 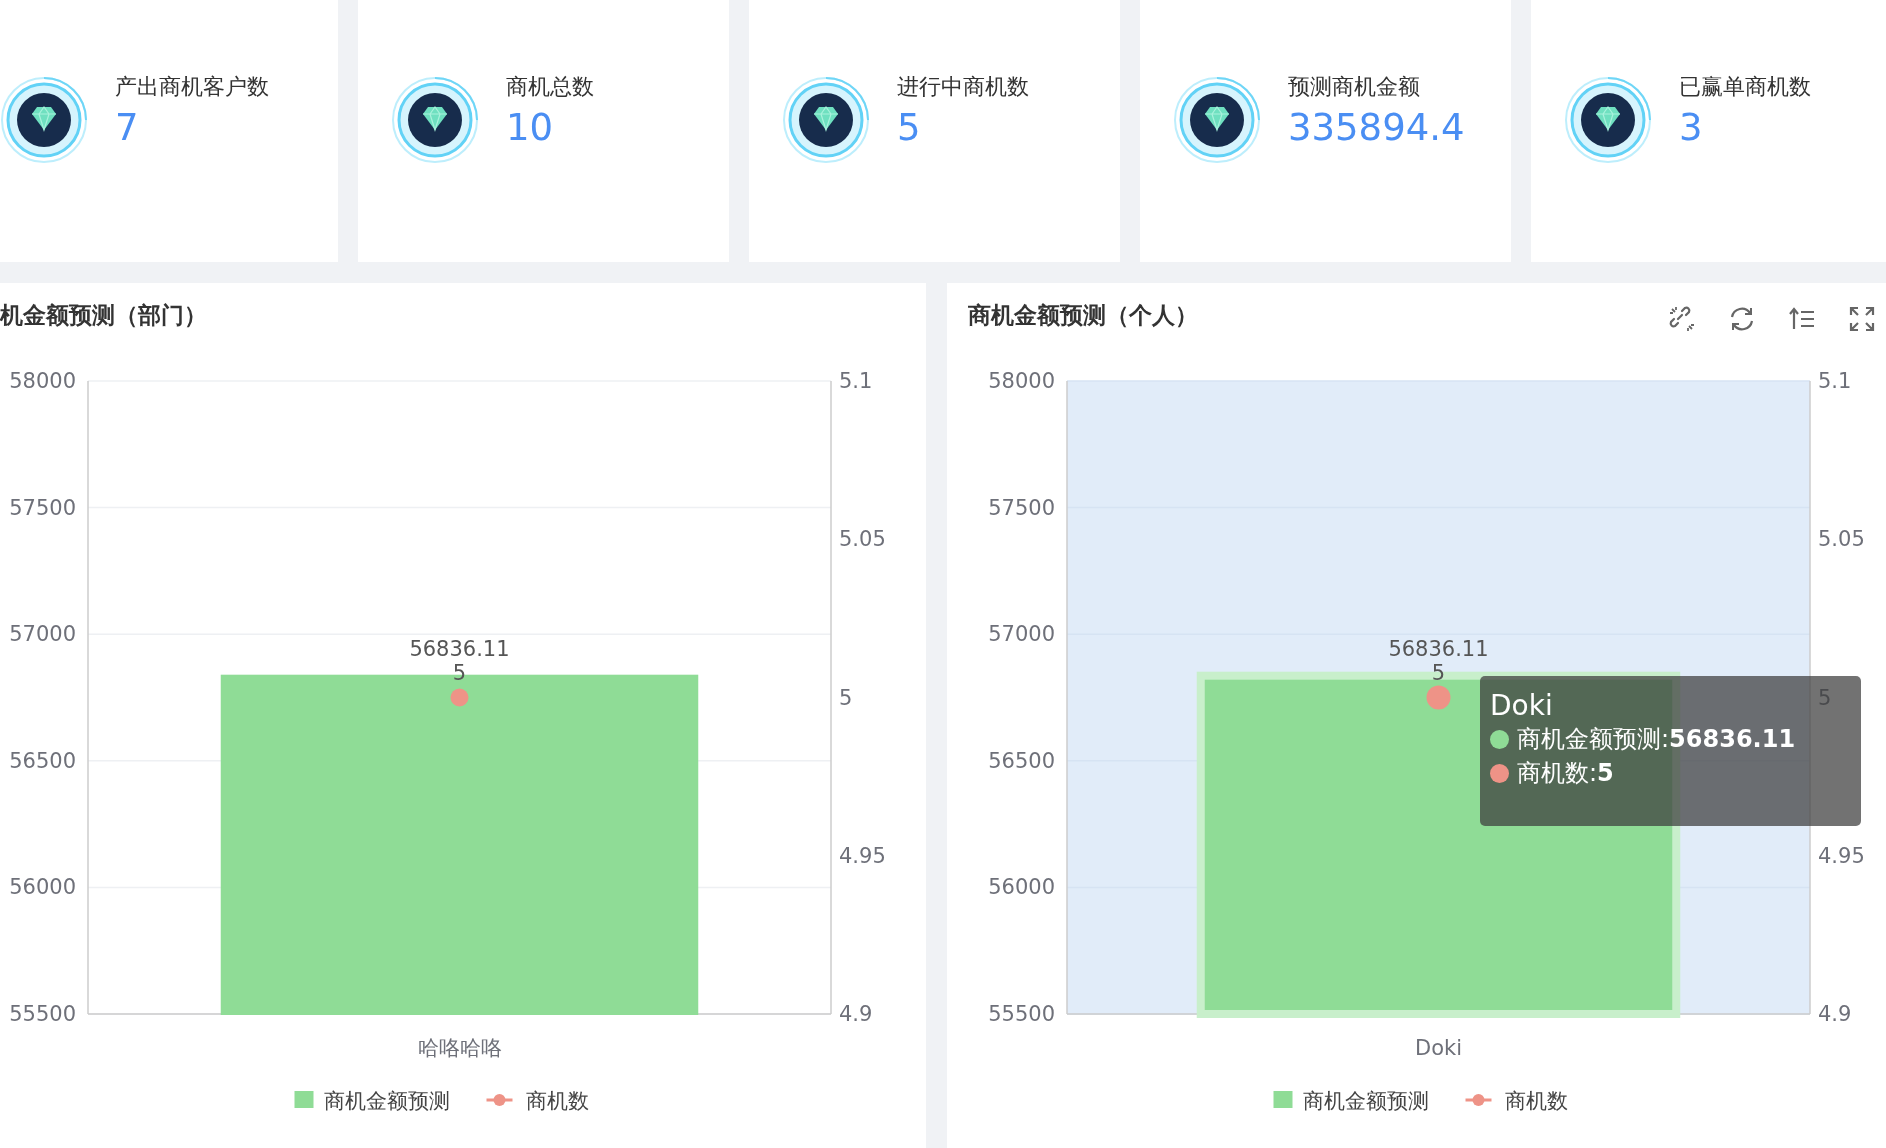 What do you see at coordinates (1656, 739) in the screenshot?
I see `tooltip-value: 商机金额预测:56836.11` at bounding box center [1656, 739].